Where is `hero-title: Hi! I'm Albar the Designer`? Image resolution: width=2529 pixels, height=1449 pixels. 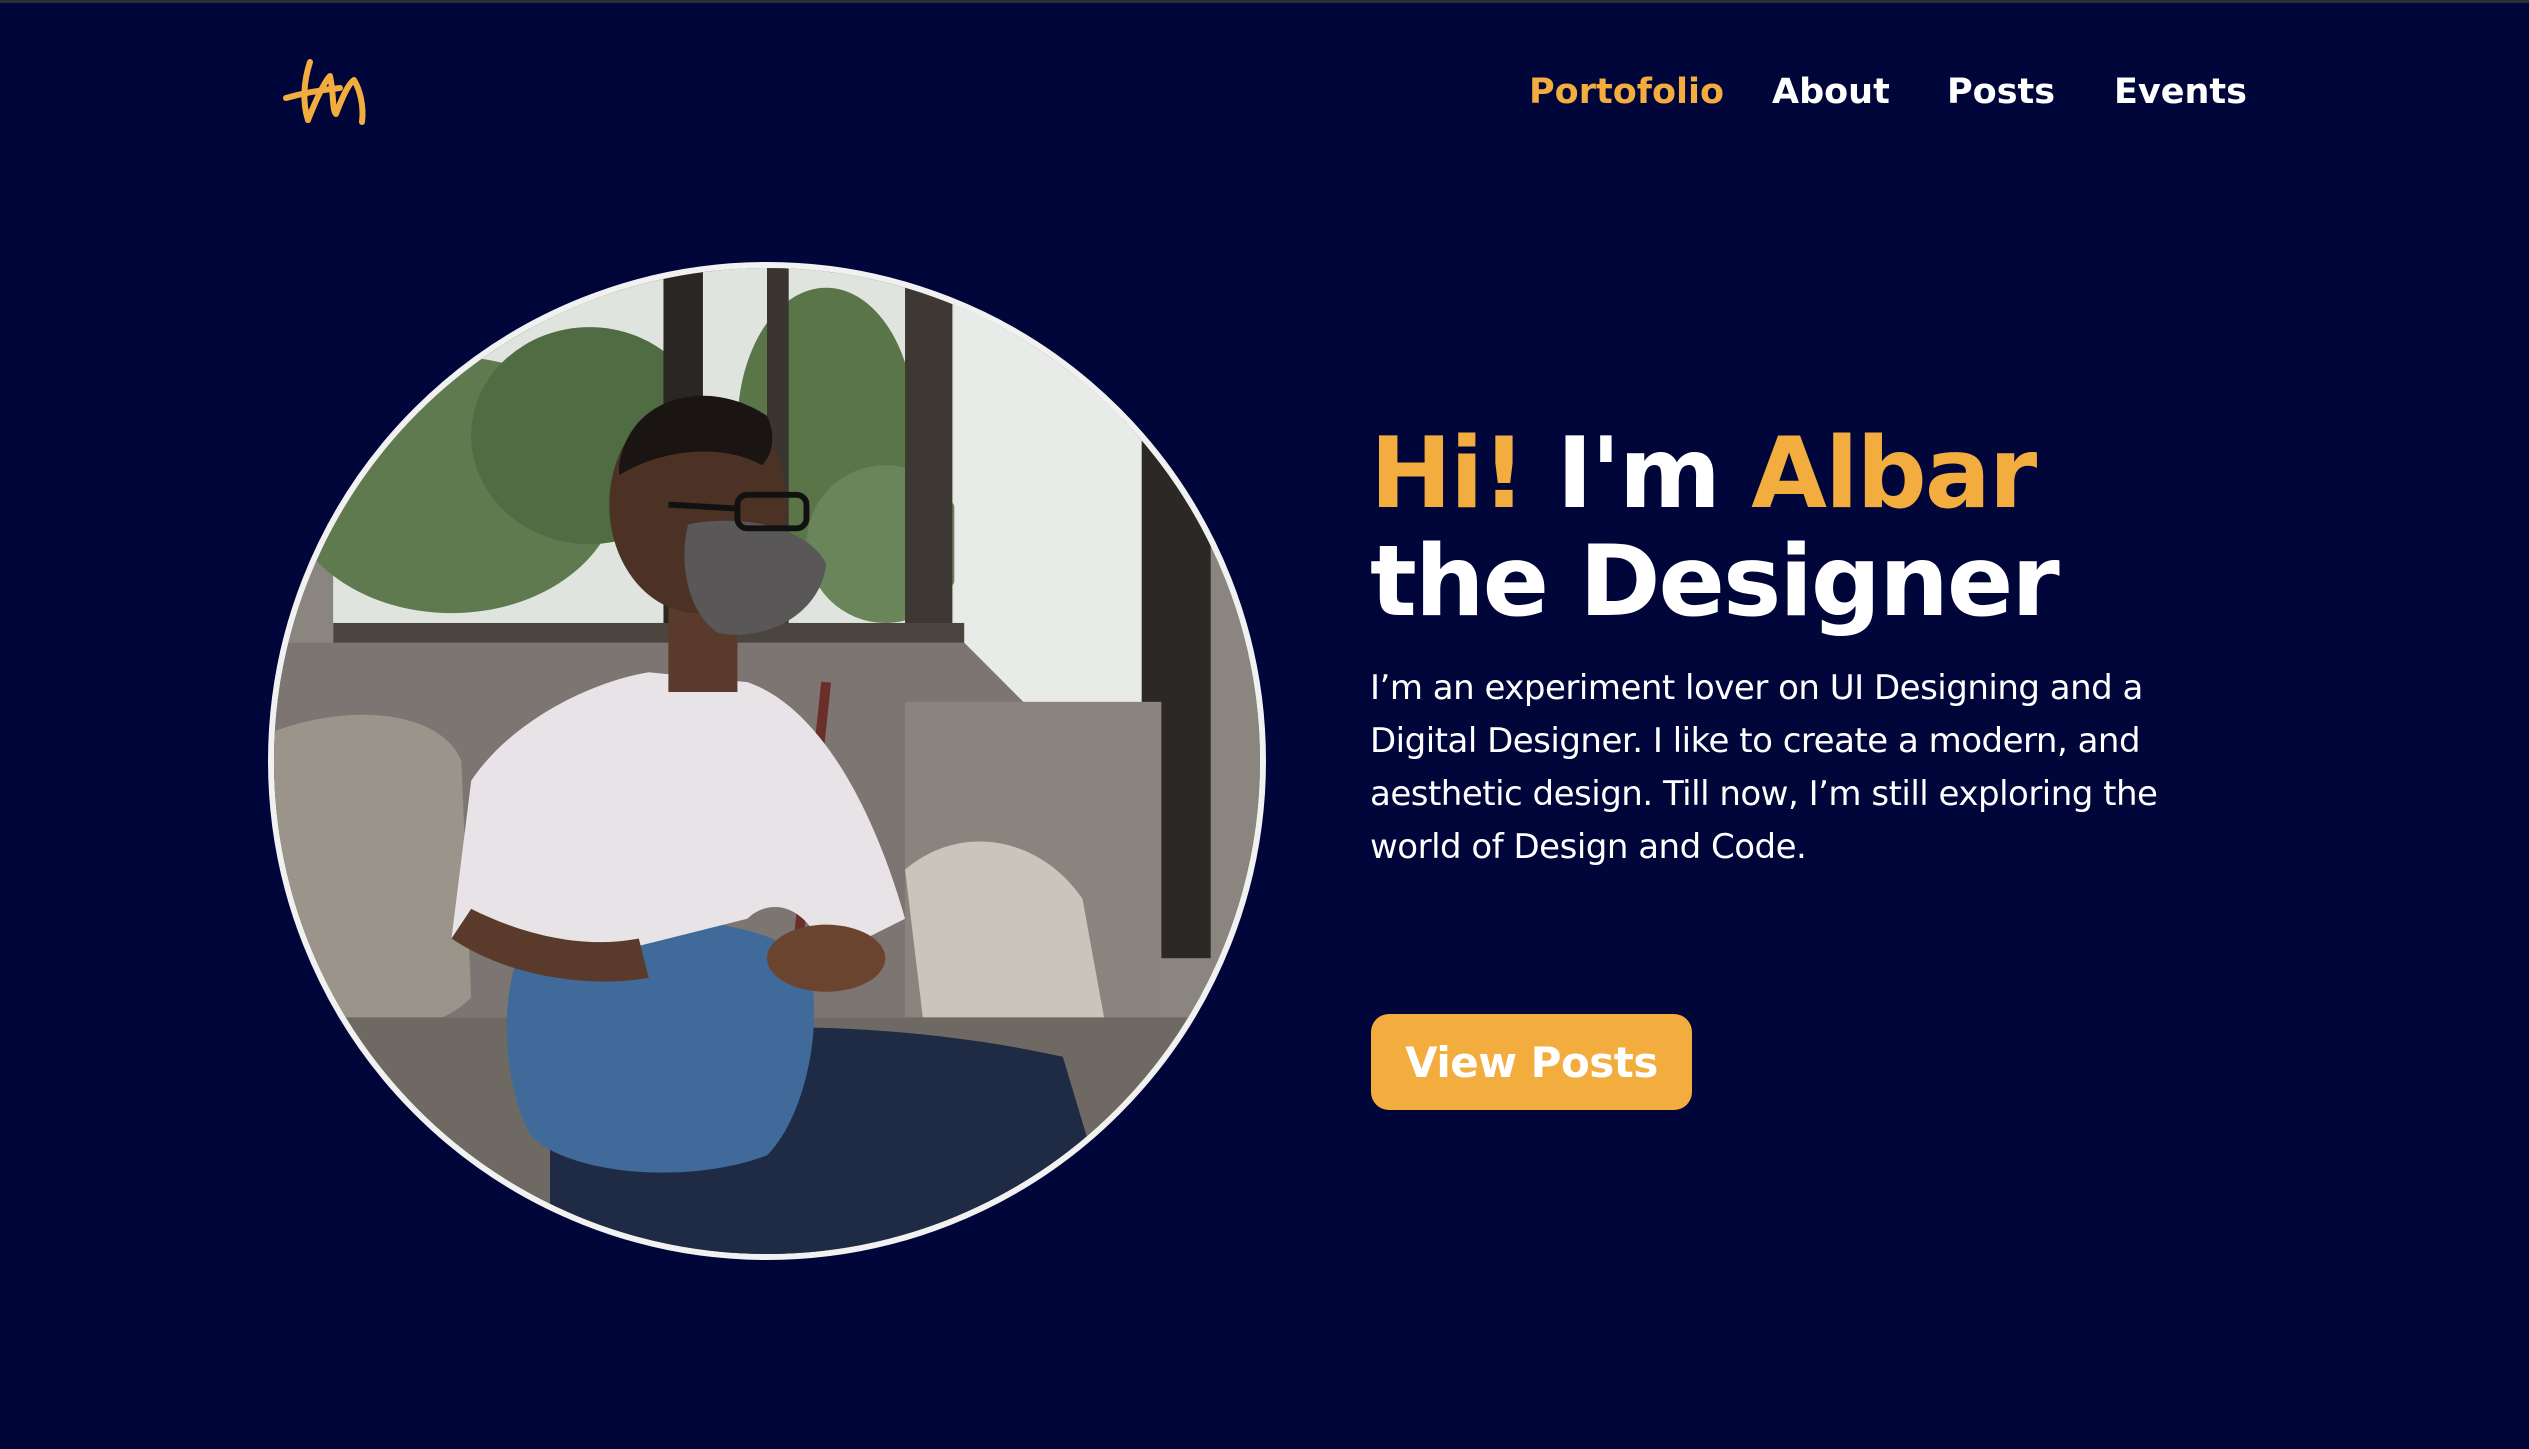 hero-title: Hi! I'm Albar the Designer is located at coordinates (1870, 528).